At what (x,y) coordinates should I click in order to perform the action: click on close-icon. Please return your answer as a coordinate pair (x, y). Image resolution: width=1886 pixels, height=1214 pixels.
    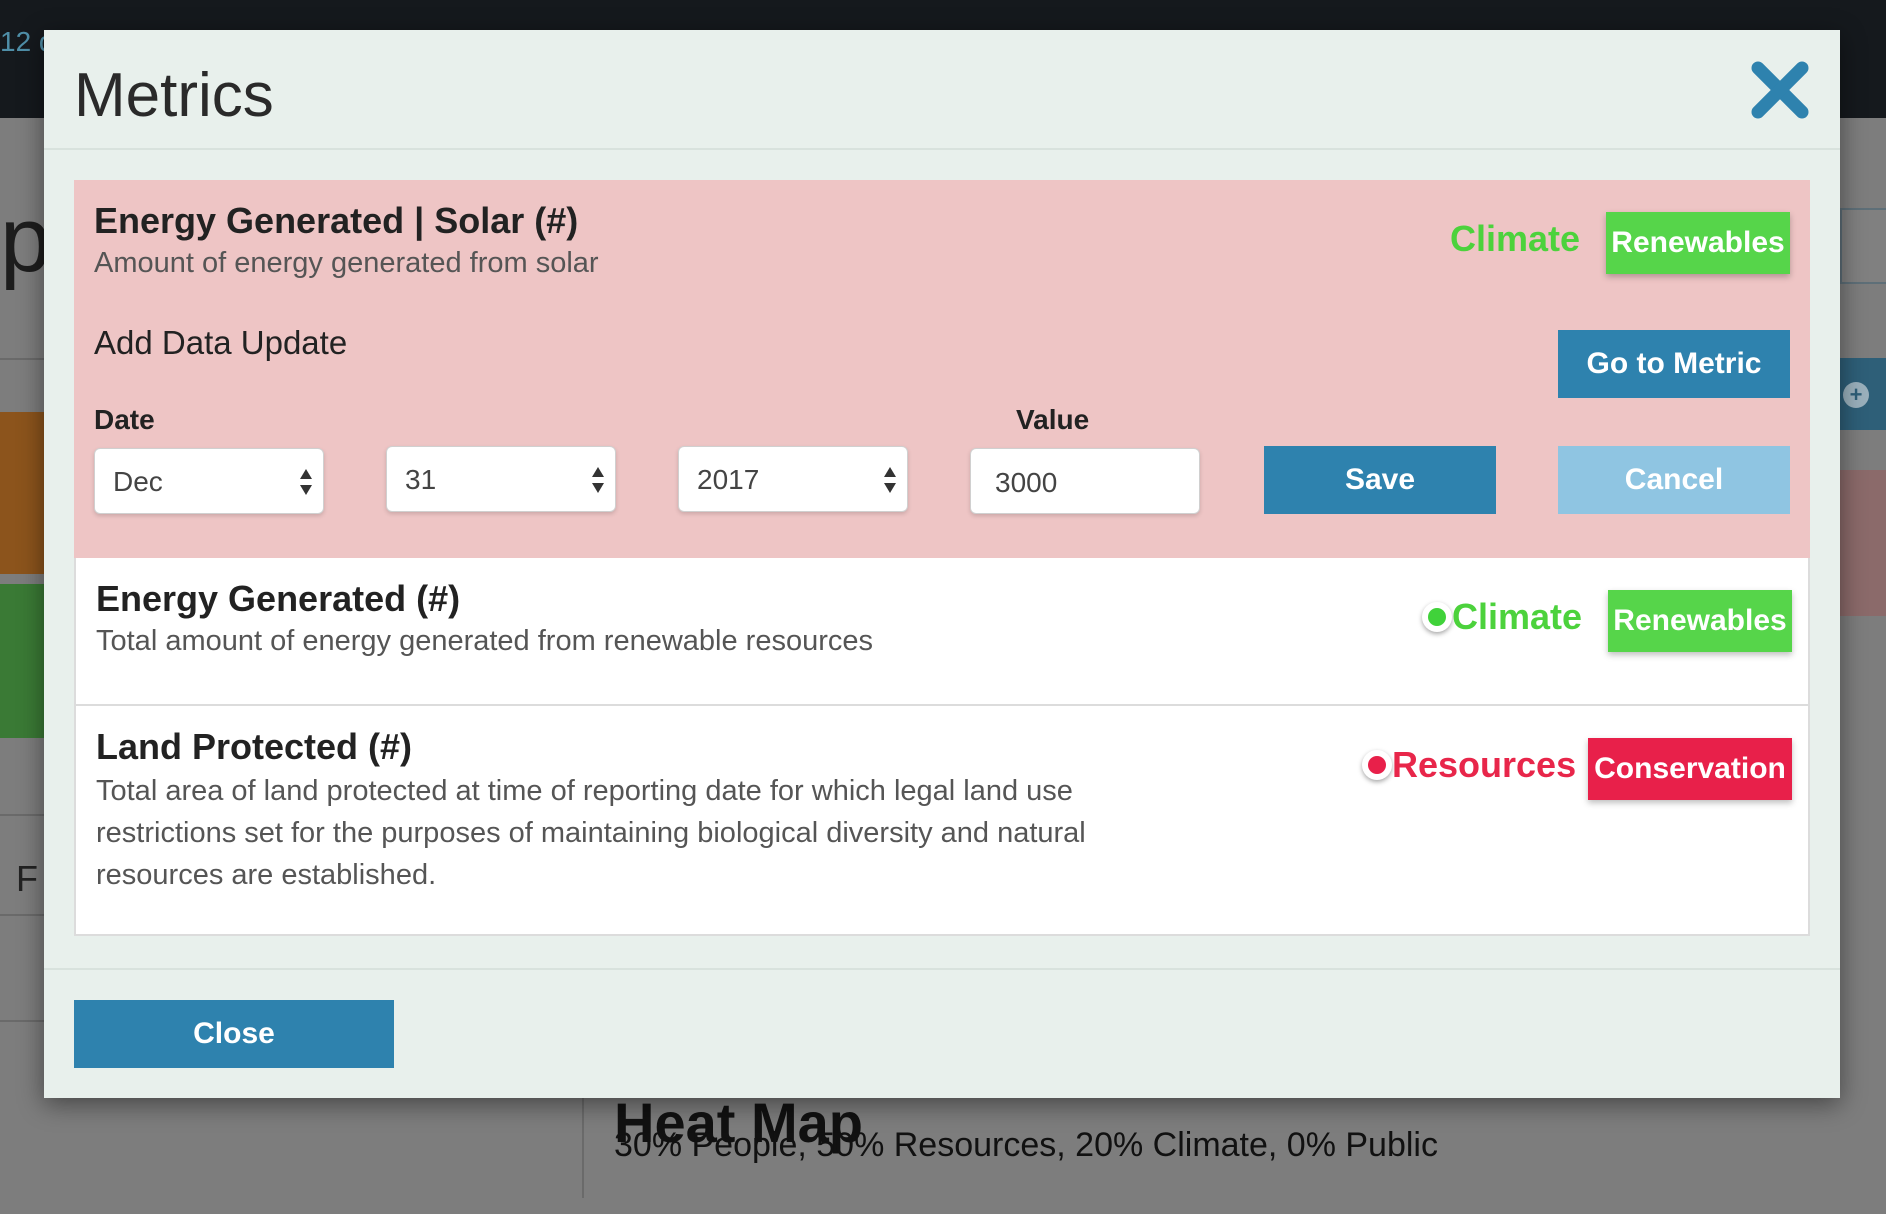
    Looking at the image, I should click on (1780, 90).